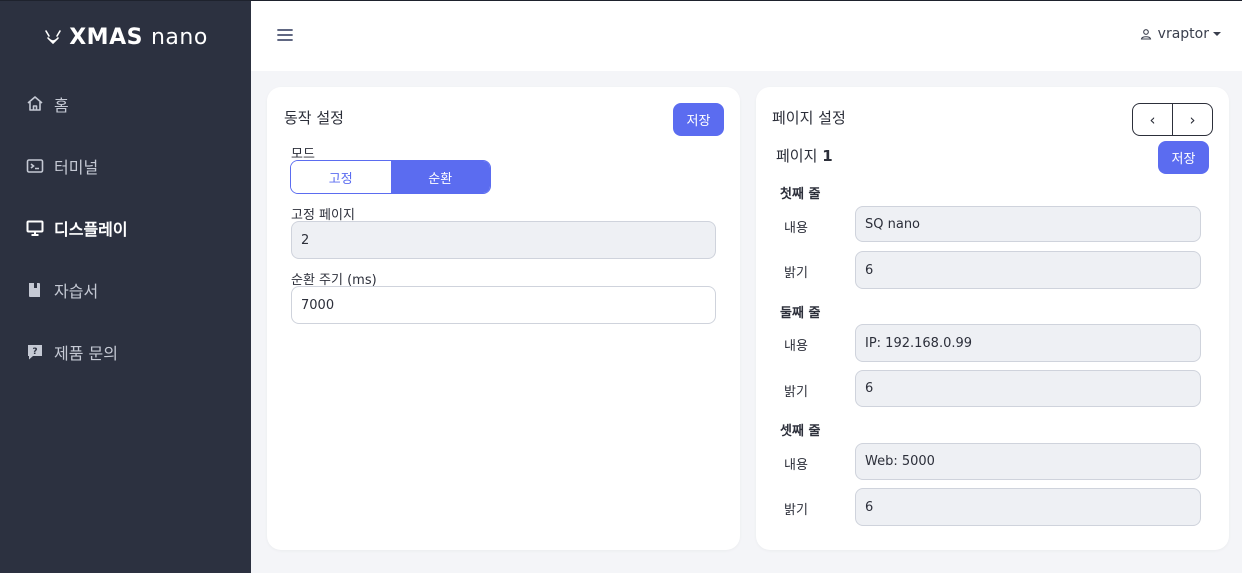  I want to click on sidebar-item-label: 홈, so click(61, 105).